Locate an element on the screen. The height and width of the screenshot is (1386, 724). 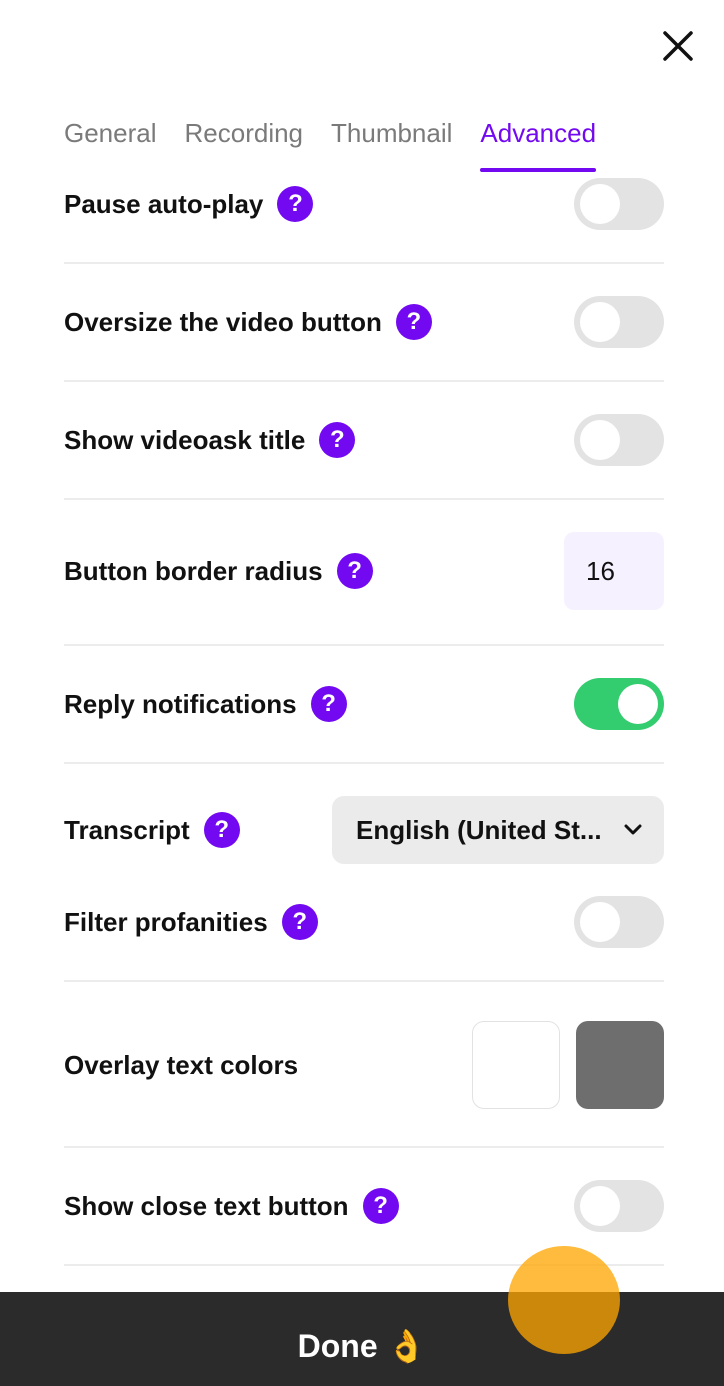
tab-general: General is located at coordinates (110, 145).